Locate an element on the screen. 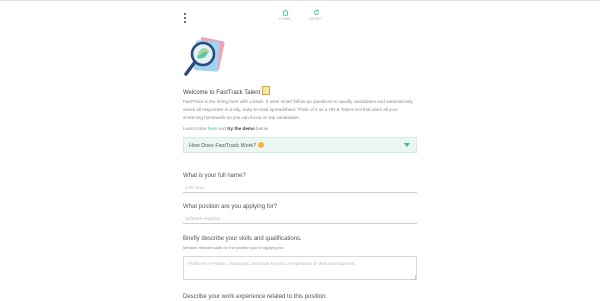  try-demo-text: try the demo is located at coordinates (241, 128).